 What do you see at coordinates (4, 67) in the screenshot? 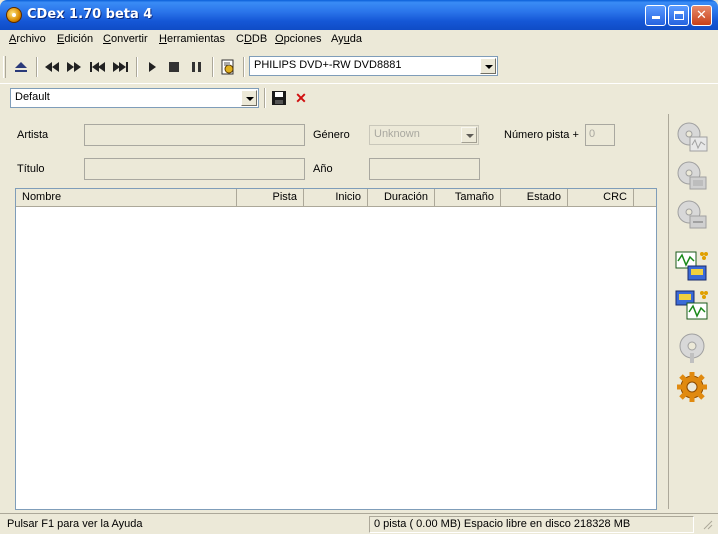
I see `toolbar-grip` at bounding box center [4, 67].